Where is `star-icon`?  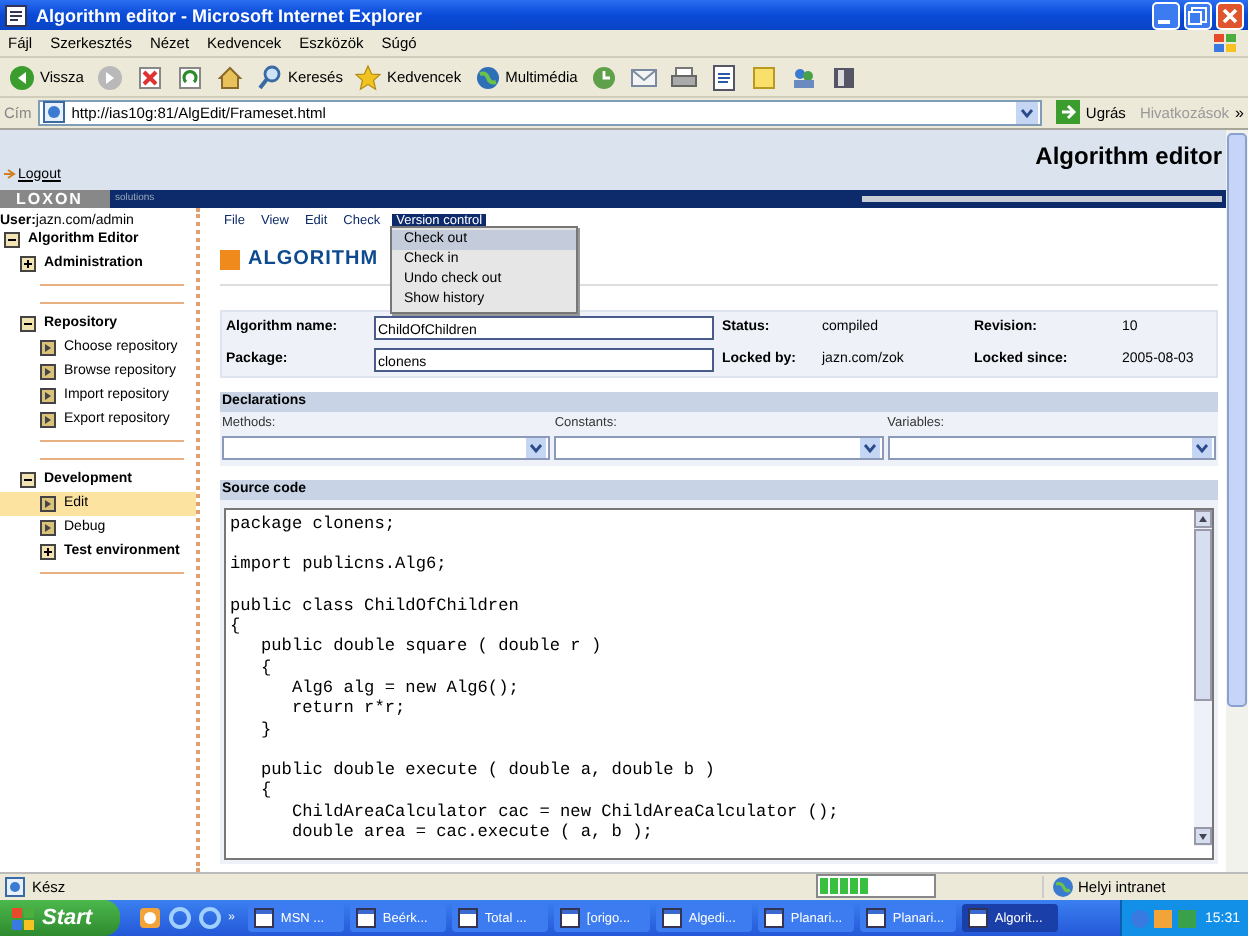
star-icon is located at coordinates (368, 77).